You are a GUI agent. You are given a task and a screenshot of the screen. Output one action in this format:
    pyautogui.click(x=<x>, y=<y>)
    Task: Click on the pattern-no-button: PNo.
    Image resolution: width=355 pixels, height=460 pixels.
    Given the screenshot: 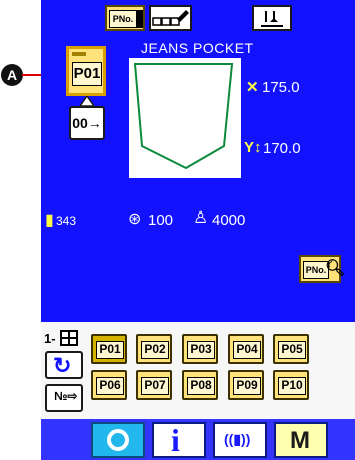 What is the action you would take?
    pyautogui.click(x=125, y=18)
    